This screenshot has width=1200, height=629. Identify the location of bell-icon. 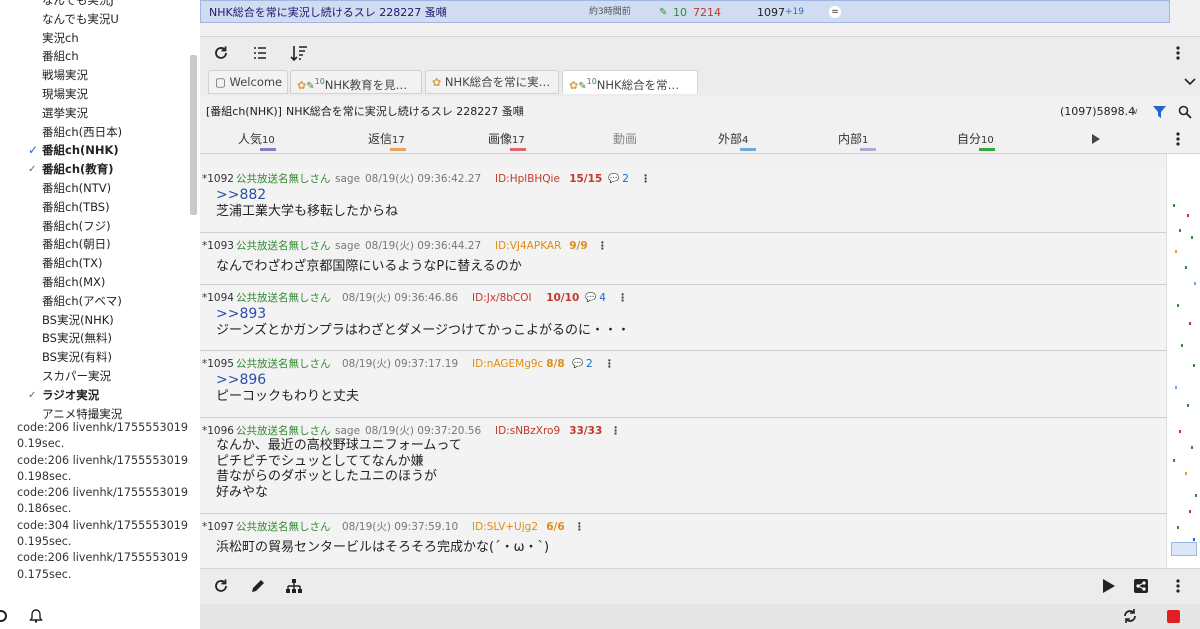
(36, 616).